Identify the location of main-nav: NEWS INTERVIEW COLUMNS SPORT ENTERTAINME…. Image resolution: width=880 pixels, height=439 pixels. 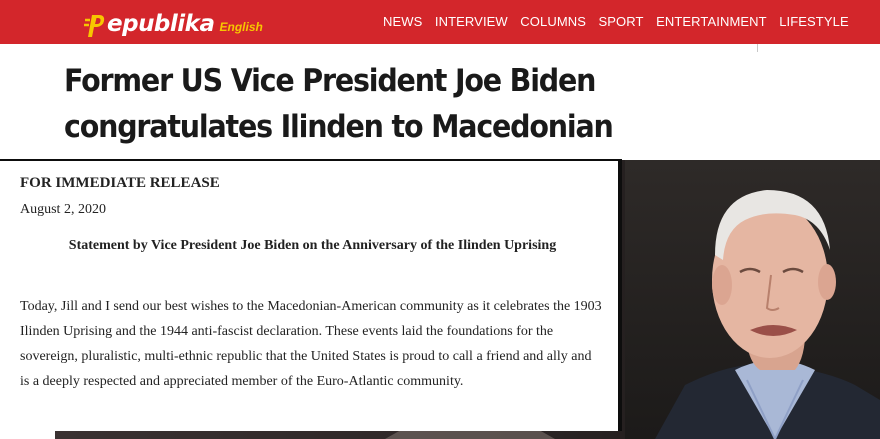
(622, 21).